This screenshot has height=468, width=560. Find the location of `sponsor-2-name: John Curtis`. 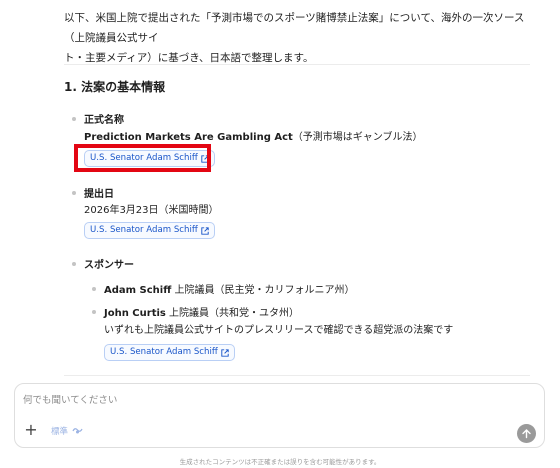

sponsor-2-name: John Curtis is located at coordinates (135, 313).